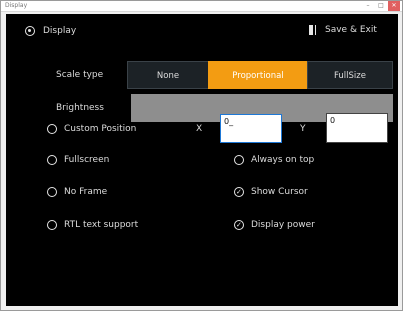 This screenshot has width=403, height=311. I want to click on scale-option-proportional: Proportional, so click(258, 75).